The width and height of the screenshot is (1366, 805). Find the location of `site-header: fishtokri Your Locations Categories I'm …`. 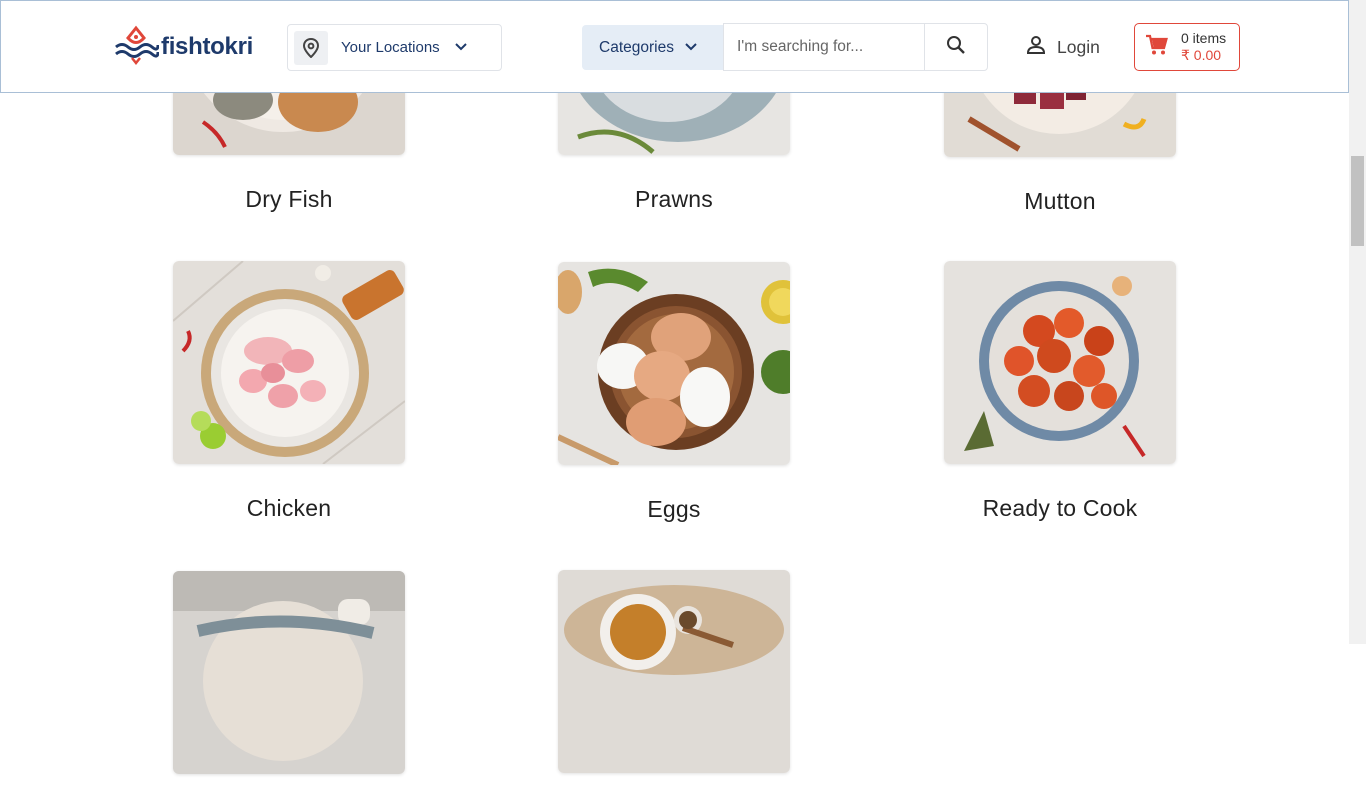

site-header: fishtokri Your Locations Categories I'm … is located at coordinates (674, 46).